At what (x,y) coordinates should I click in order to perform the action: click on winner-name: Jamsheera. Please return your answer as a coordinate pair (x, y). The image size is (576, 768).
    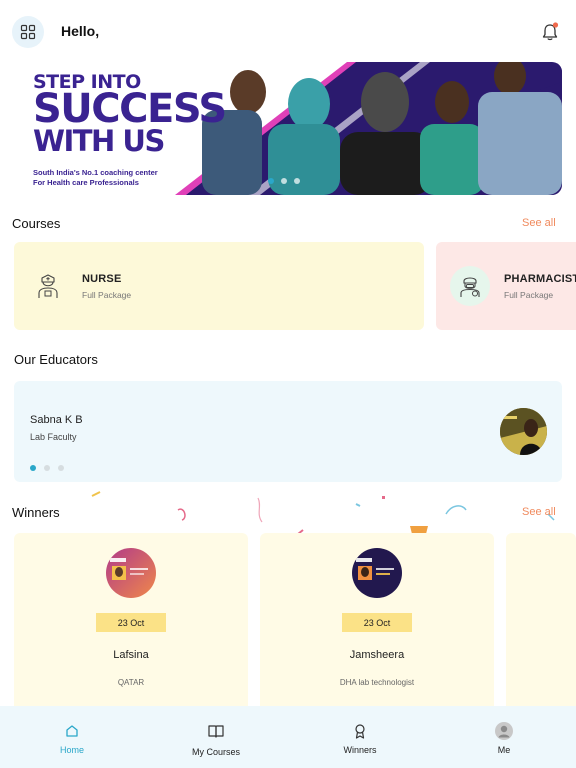
    Looking at the image, I should click on (377, 655).